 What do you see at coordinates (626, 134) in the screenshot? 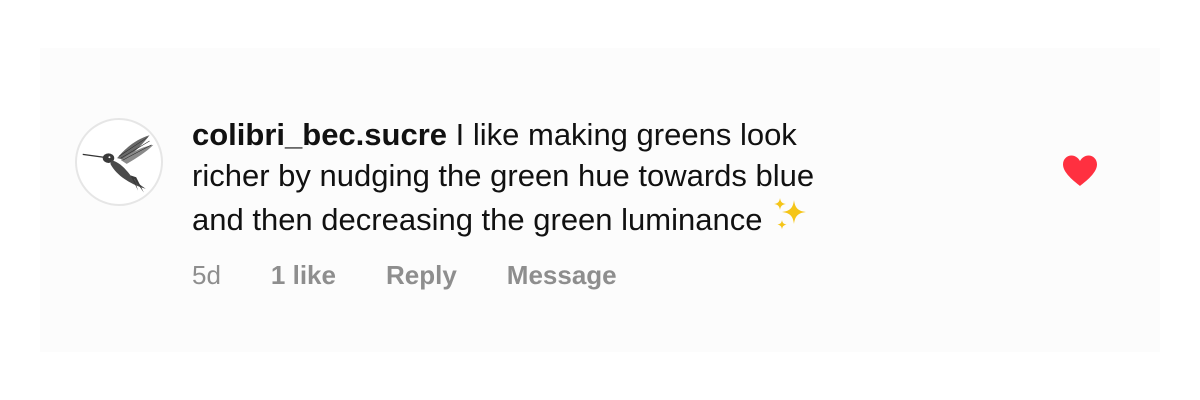
I see `comment-line-1: I like making greens look` at bounding box center [626, 134].